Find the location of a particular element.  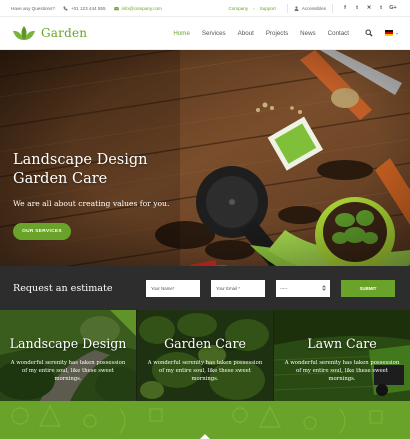

account-item: Accessibles is located at coordinates (310, 8).